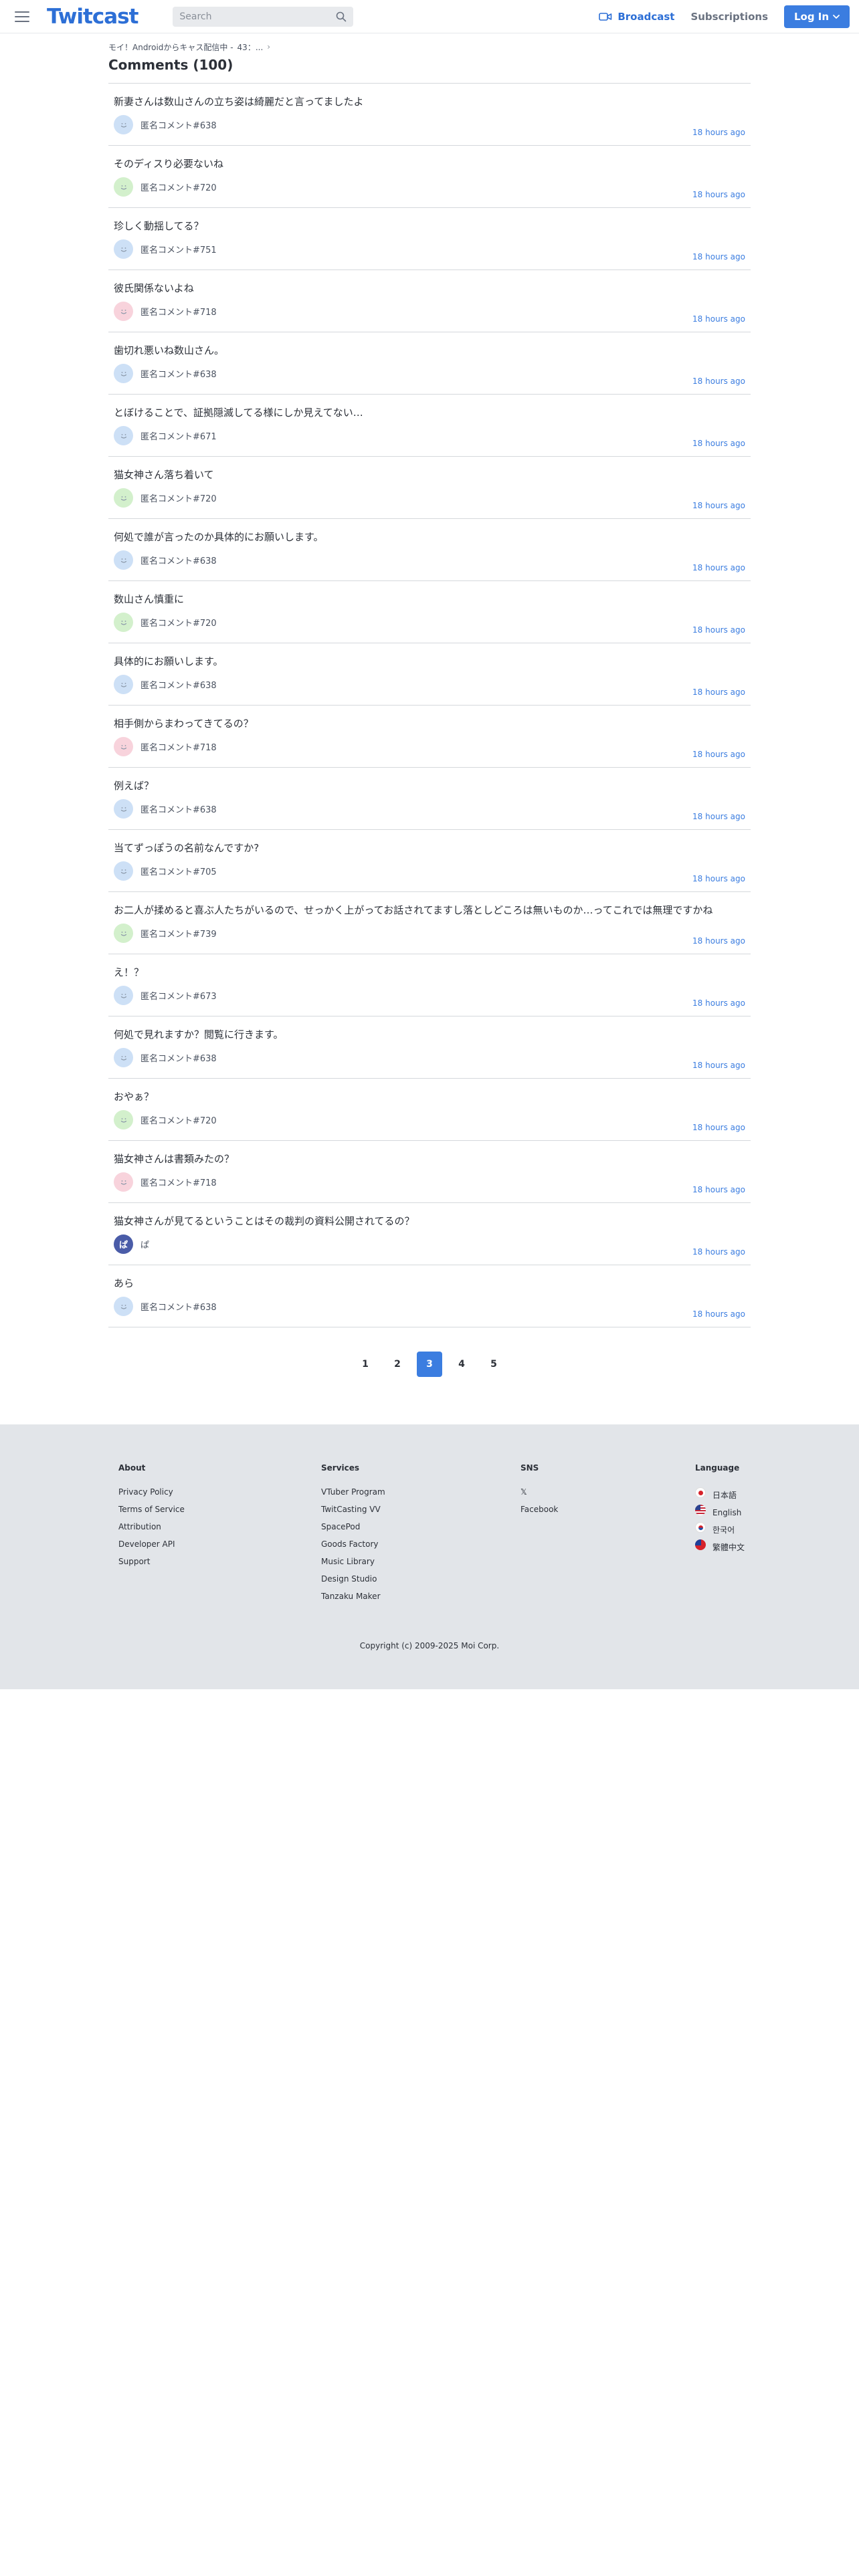 The image size is (859, 2576). Describe the element at coordinates (134, 786) in the screenshot. I see `comment-text: 例えば？` at that location.